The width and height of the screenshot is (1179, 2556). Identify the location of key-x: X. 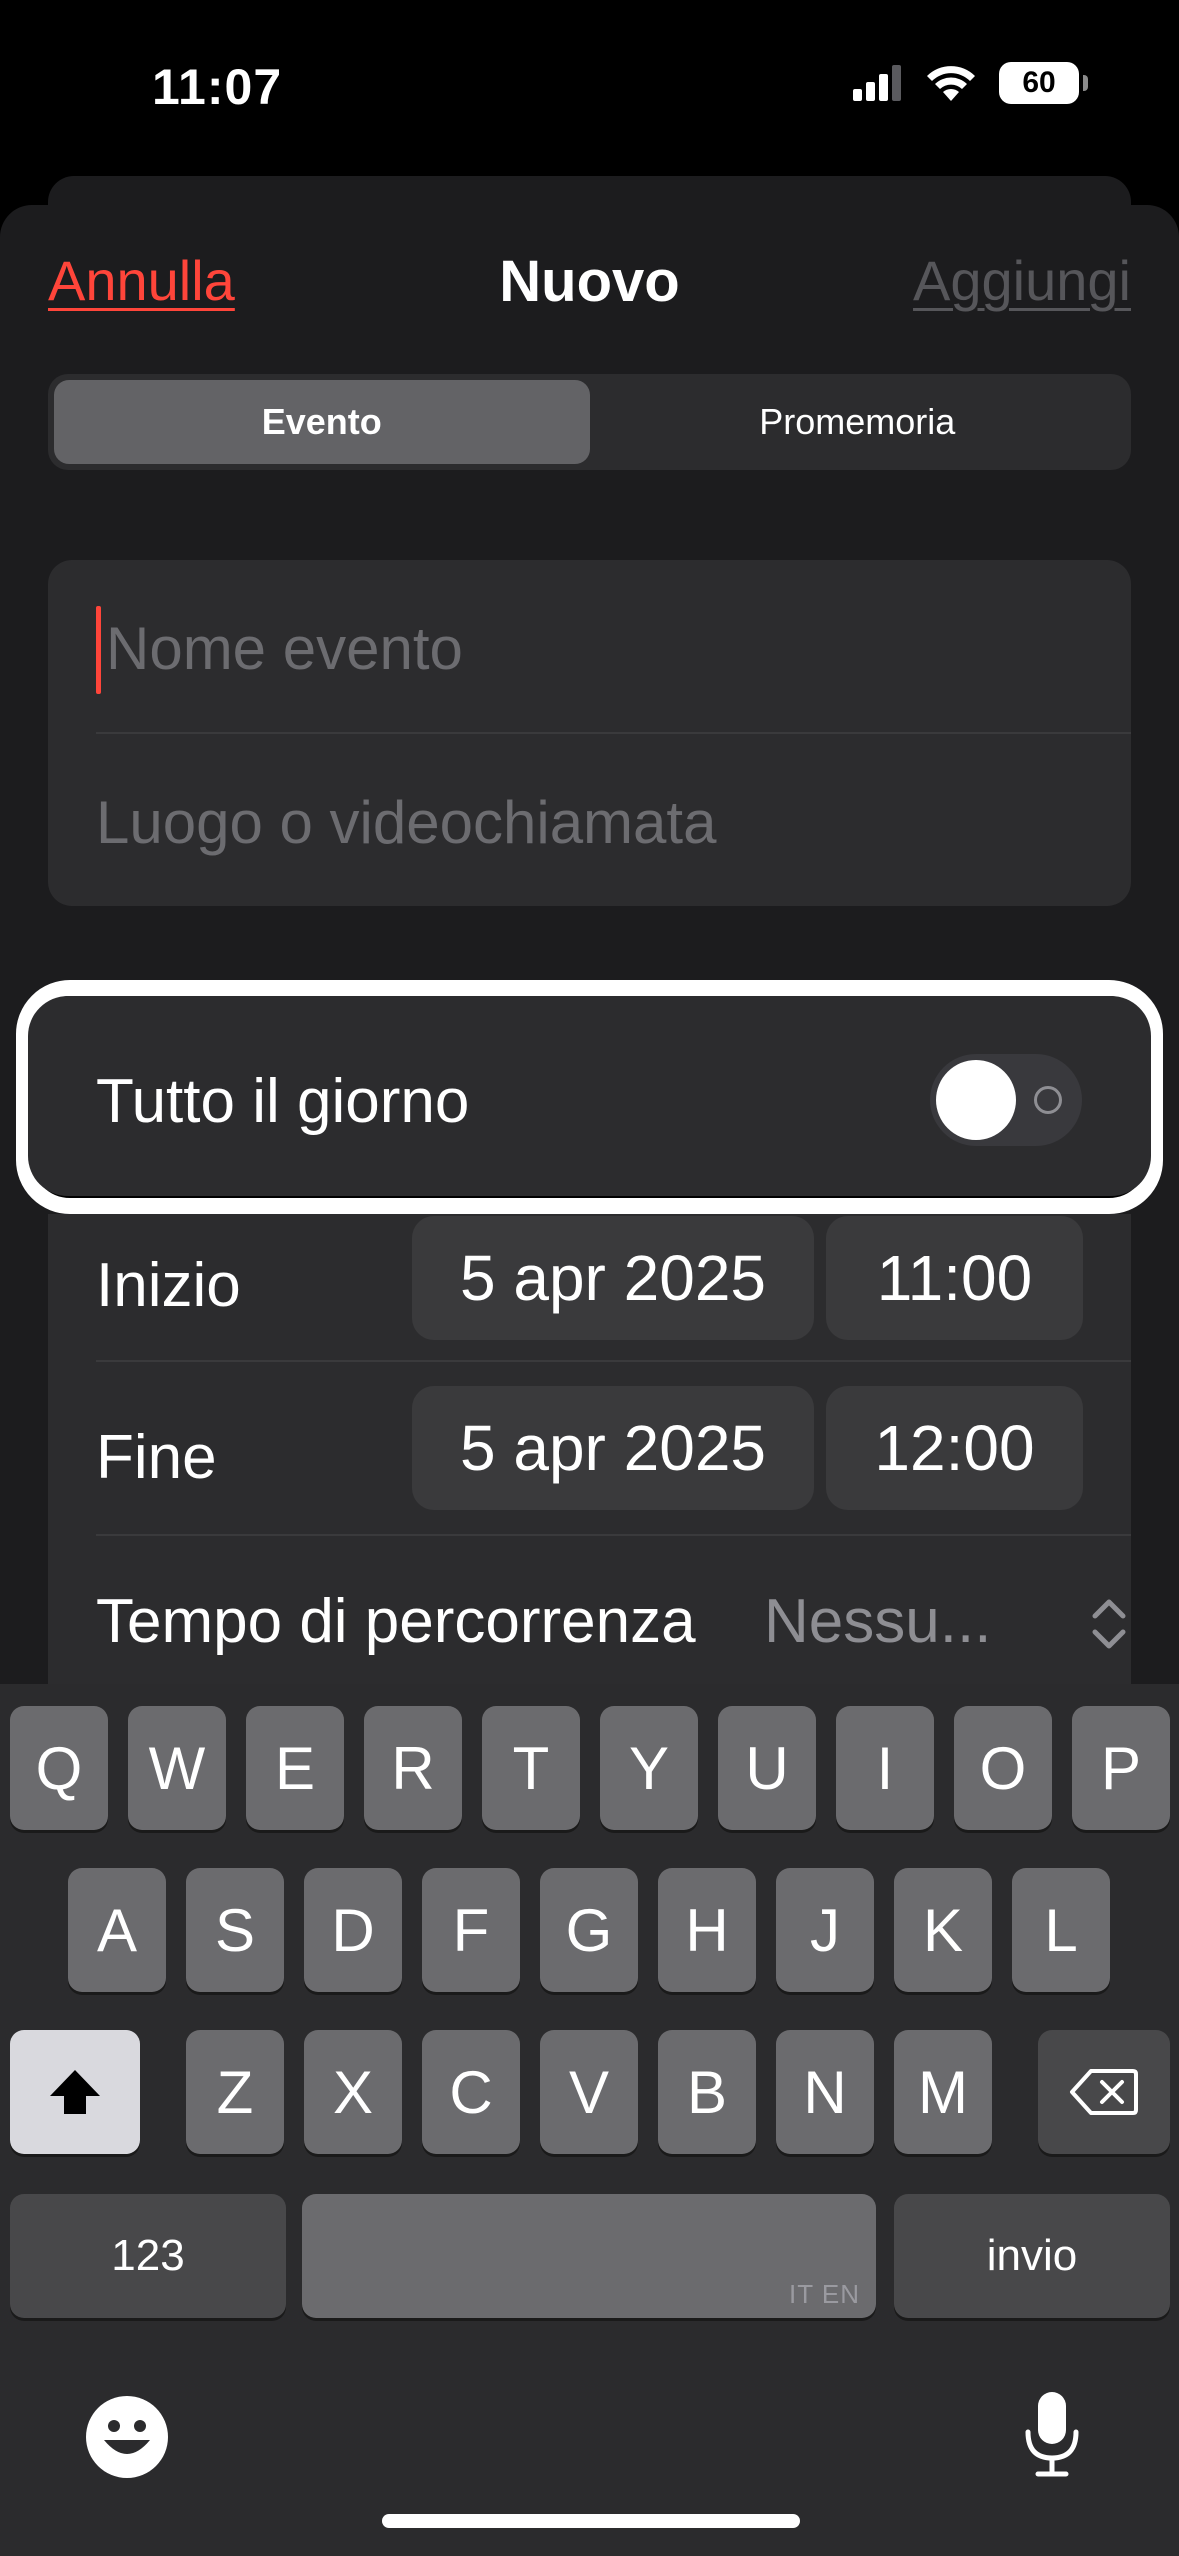
(353, 2092).